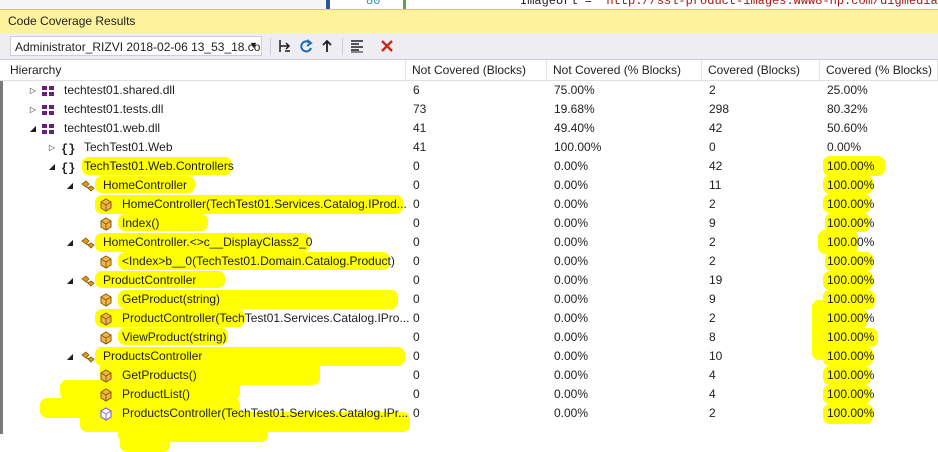 The height and width of the screenshot is (452, 938). I want to click on column-header-not-covered-blocks: Not Covered (Blocks), so click(476, 70).